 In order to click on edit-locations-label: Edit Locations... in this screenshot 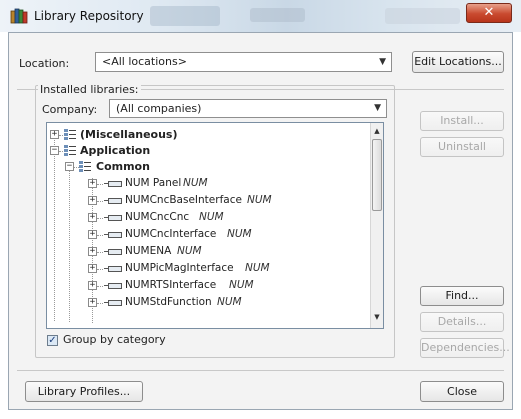, I will do `click(458, 61)`.